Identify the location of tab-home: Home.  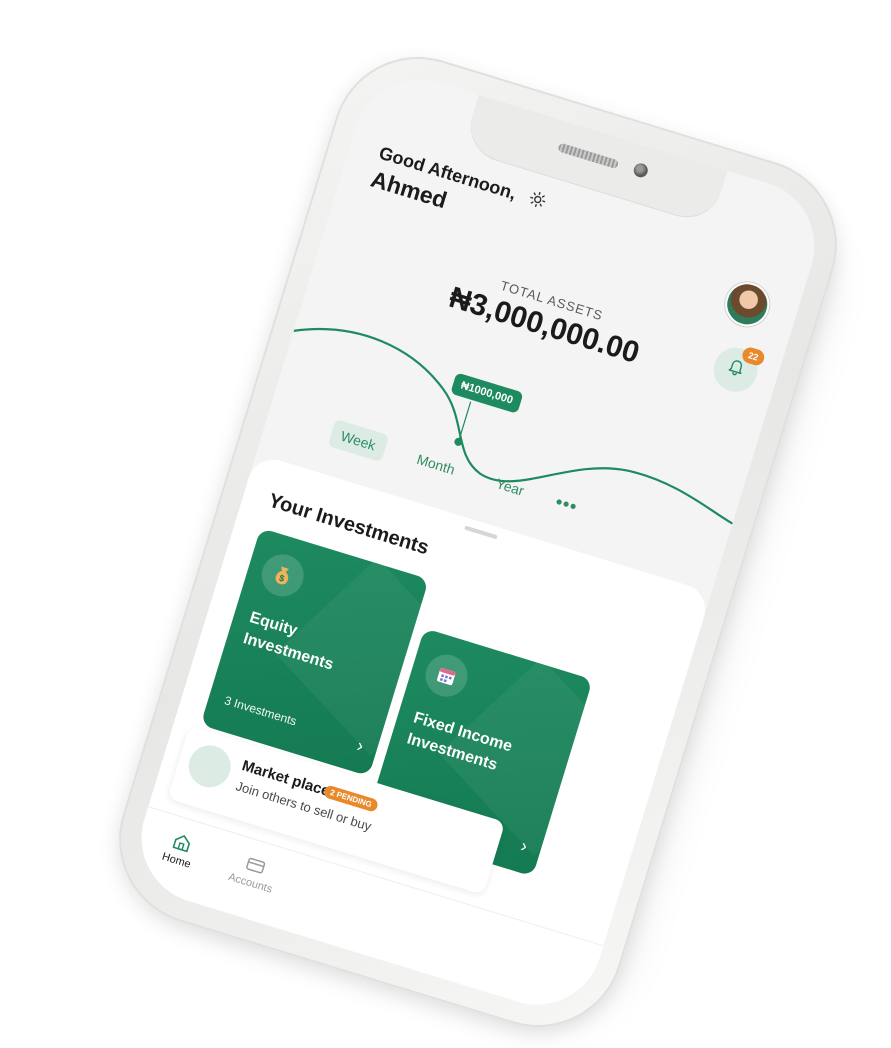
(177, 856).